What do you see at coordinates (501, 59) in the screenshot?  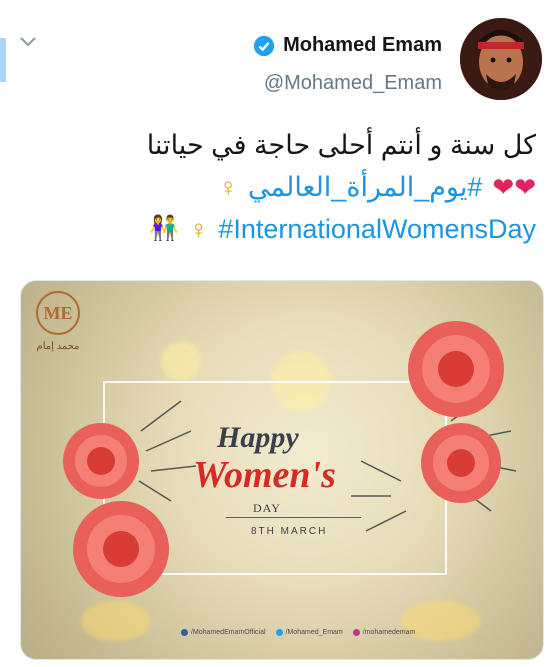 I see `avatar` at bounding box center [501, 59].